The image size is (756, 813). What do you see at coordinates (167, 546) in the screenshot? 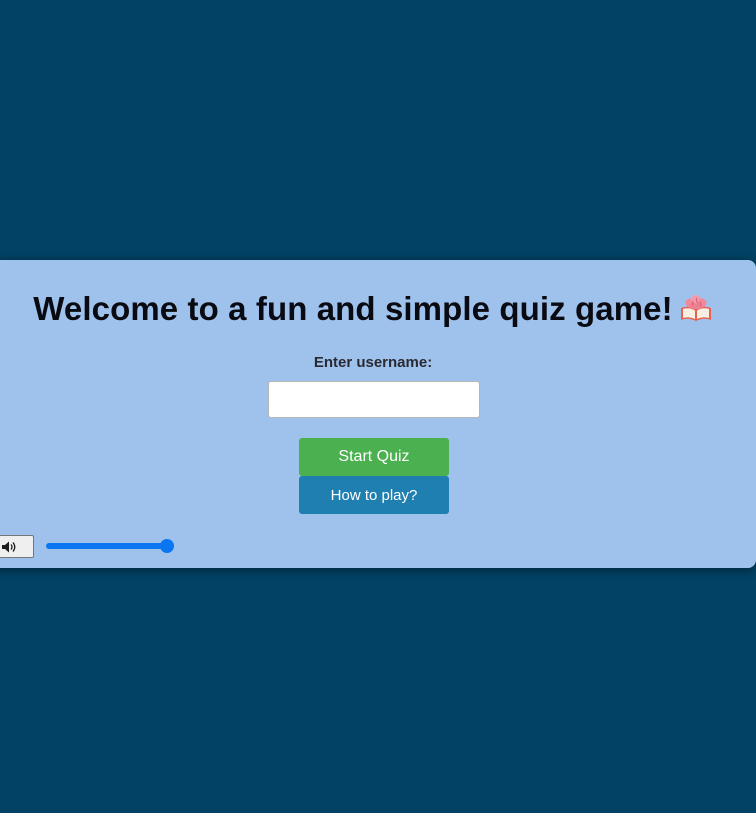
I see `volume-slider-thumb` at bounding box center [167, 546].